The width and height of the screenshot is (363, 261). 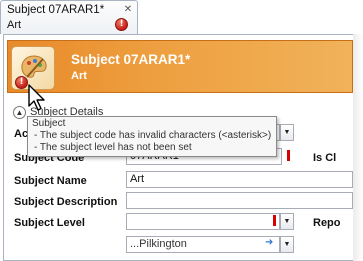 I want to click on report-label: Repo, so click(x=327, y=223).